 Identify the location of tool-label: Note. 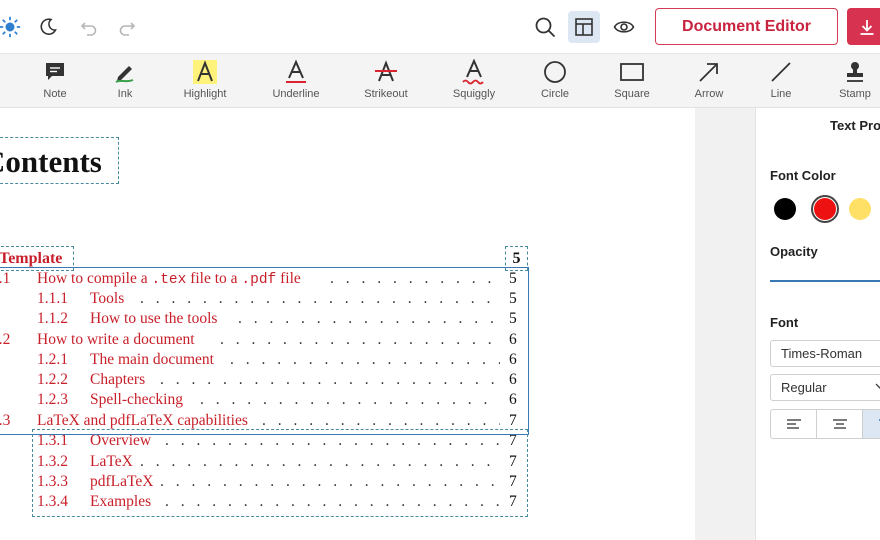
(55, 94).